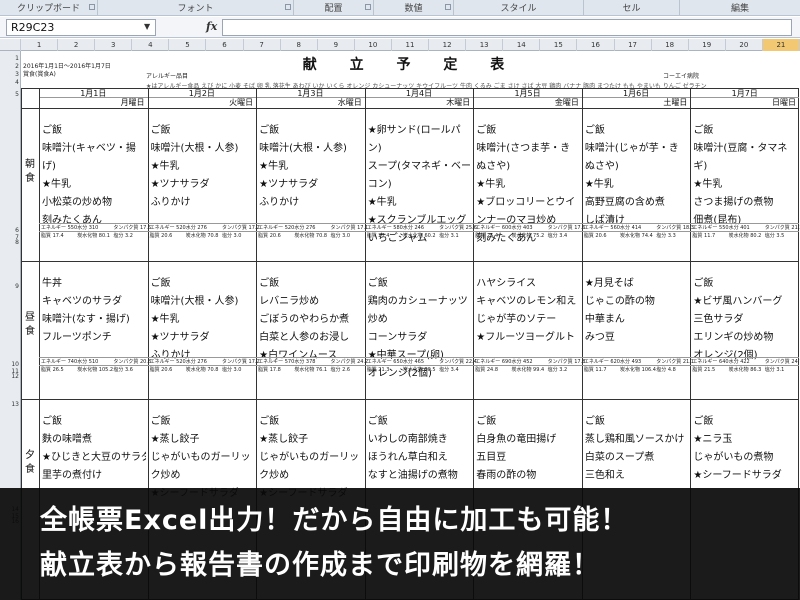  I want to click on dish-cell: ★卵サンド(ロールパン), so click(420, 140).